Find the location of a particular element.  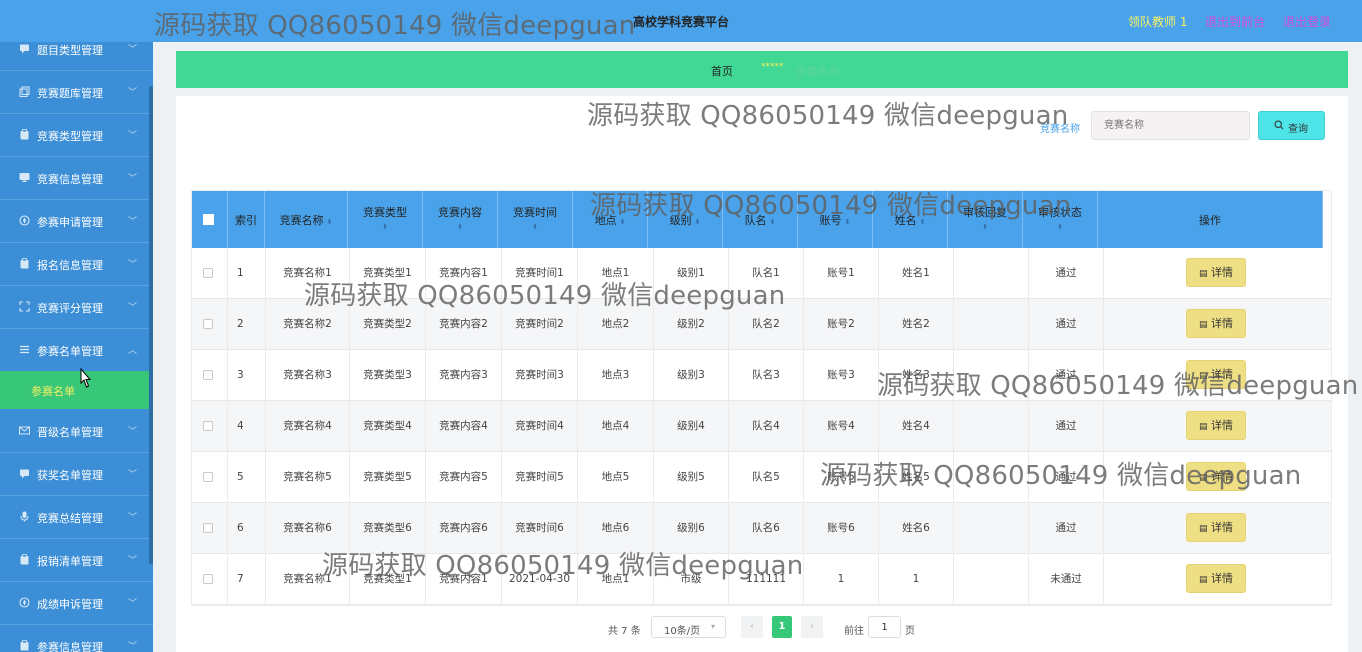

table-cell-name: 竞赛名称3 is located at coordinates (308, 375).